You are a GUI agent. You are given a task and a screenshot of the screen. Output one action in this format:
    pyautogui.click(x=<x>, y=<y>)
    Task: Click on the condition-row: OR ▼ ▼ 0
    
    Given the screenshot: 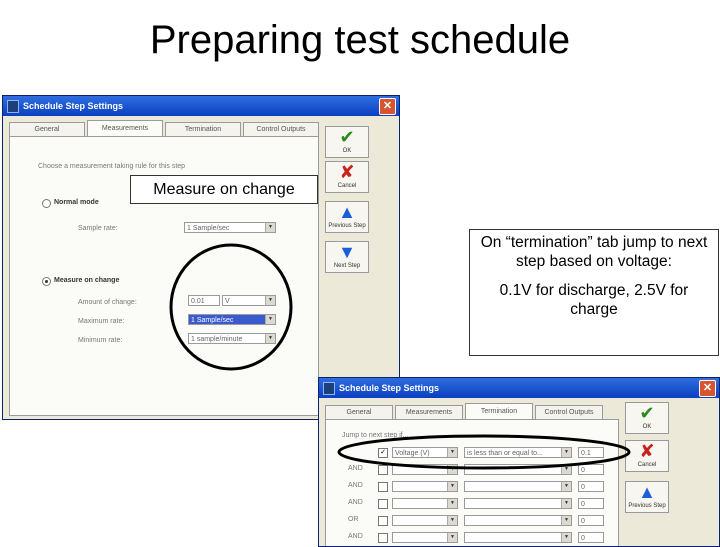 What is the action you would take?
    pyautogui.click(x=471, y=521)
    